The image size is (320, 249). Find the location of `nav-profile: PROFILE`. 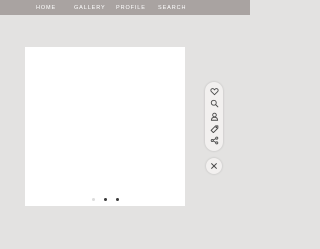

nav-profile: PROFILE is located at coordinates (131, 8).